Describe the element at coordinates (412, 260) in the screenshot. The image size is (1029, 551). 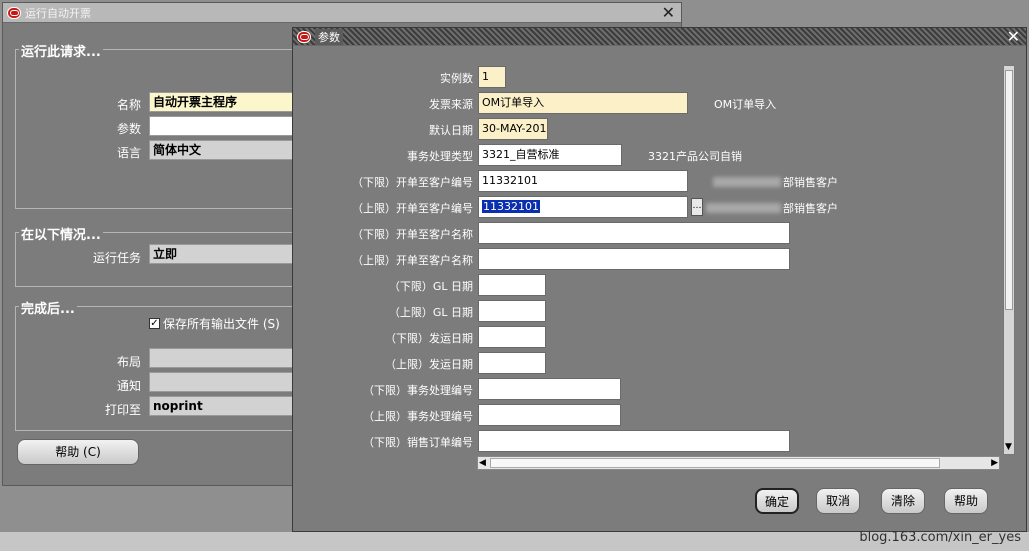
I see `param-label: （上限）开单至客户名称` at that location.